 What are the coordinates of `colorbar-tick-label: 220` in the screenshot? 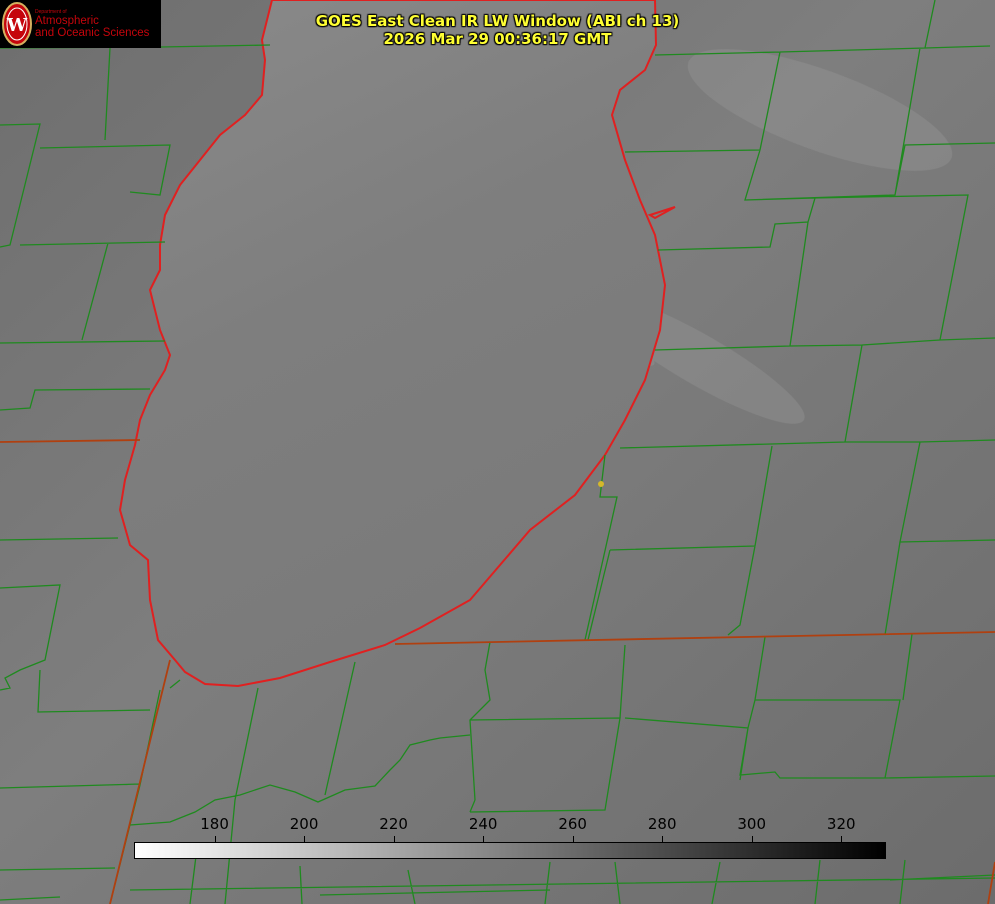 It's located at (393, 824).